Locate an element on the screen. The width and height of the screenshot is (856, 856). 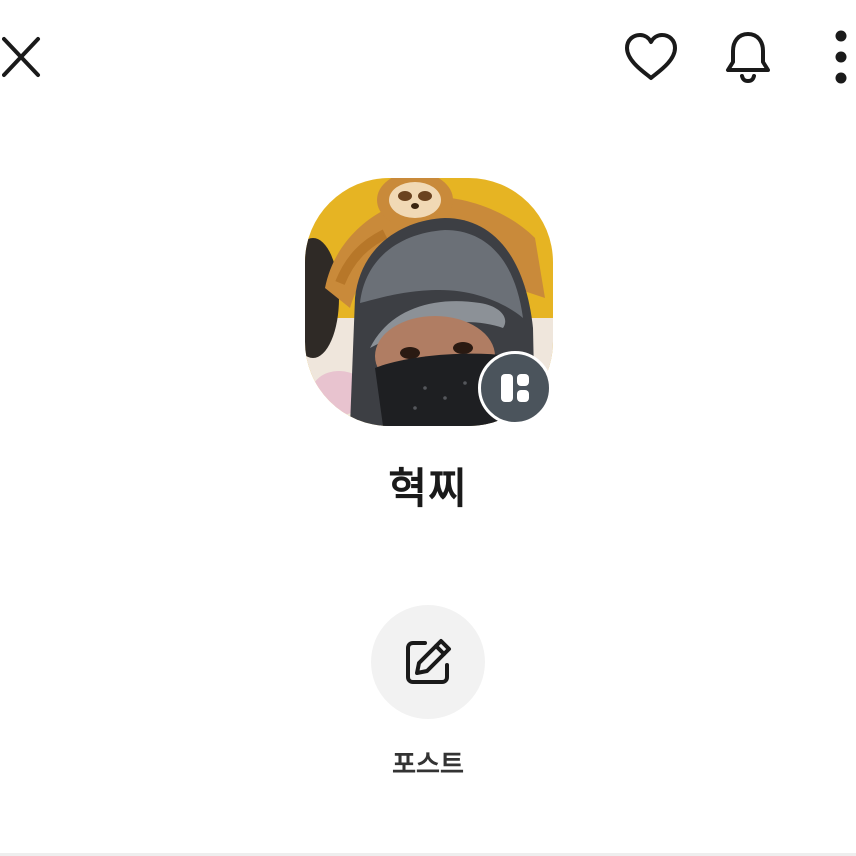
profile-avatar-container is located at coordinates (429, 302).